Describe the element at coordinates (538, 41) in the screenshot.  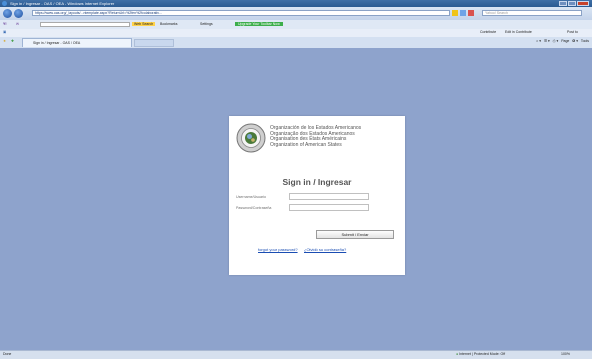
I see `home-icon: ⌂ ▾` at that location.